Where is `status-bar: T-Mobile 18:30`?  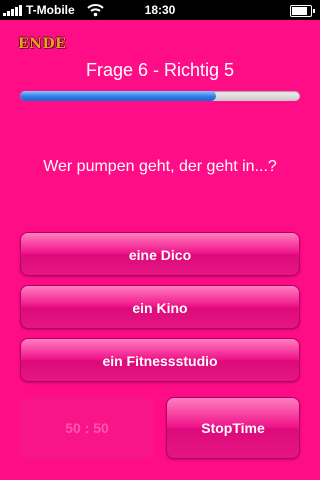 status-bar: T-Mobile 18:30 is located at coordinates (160, 10).